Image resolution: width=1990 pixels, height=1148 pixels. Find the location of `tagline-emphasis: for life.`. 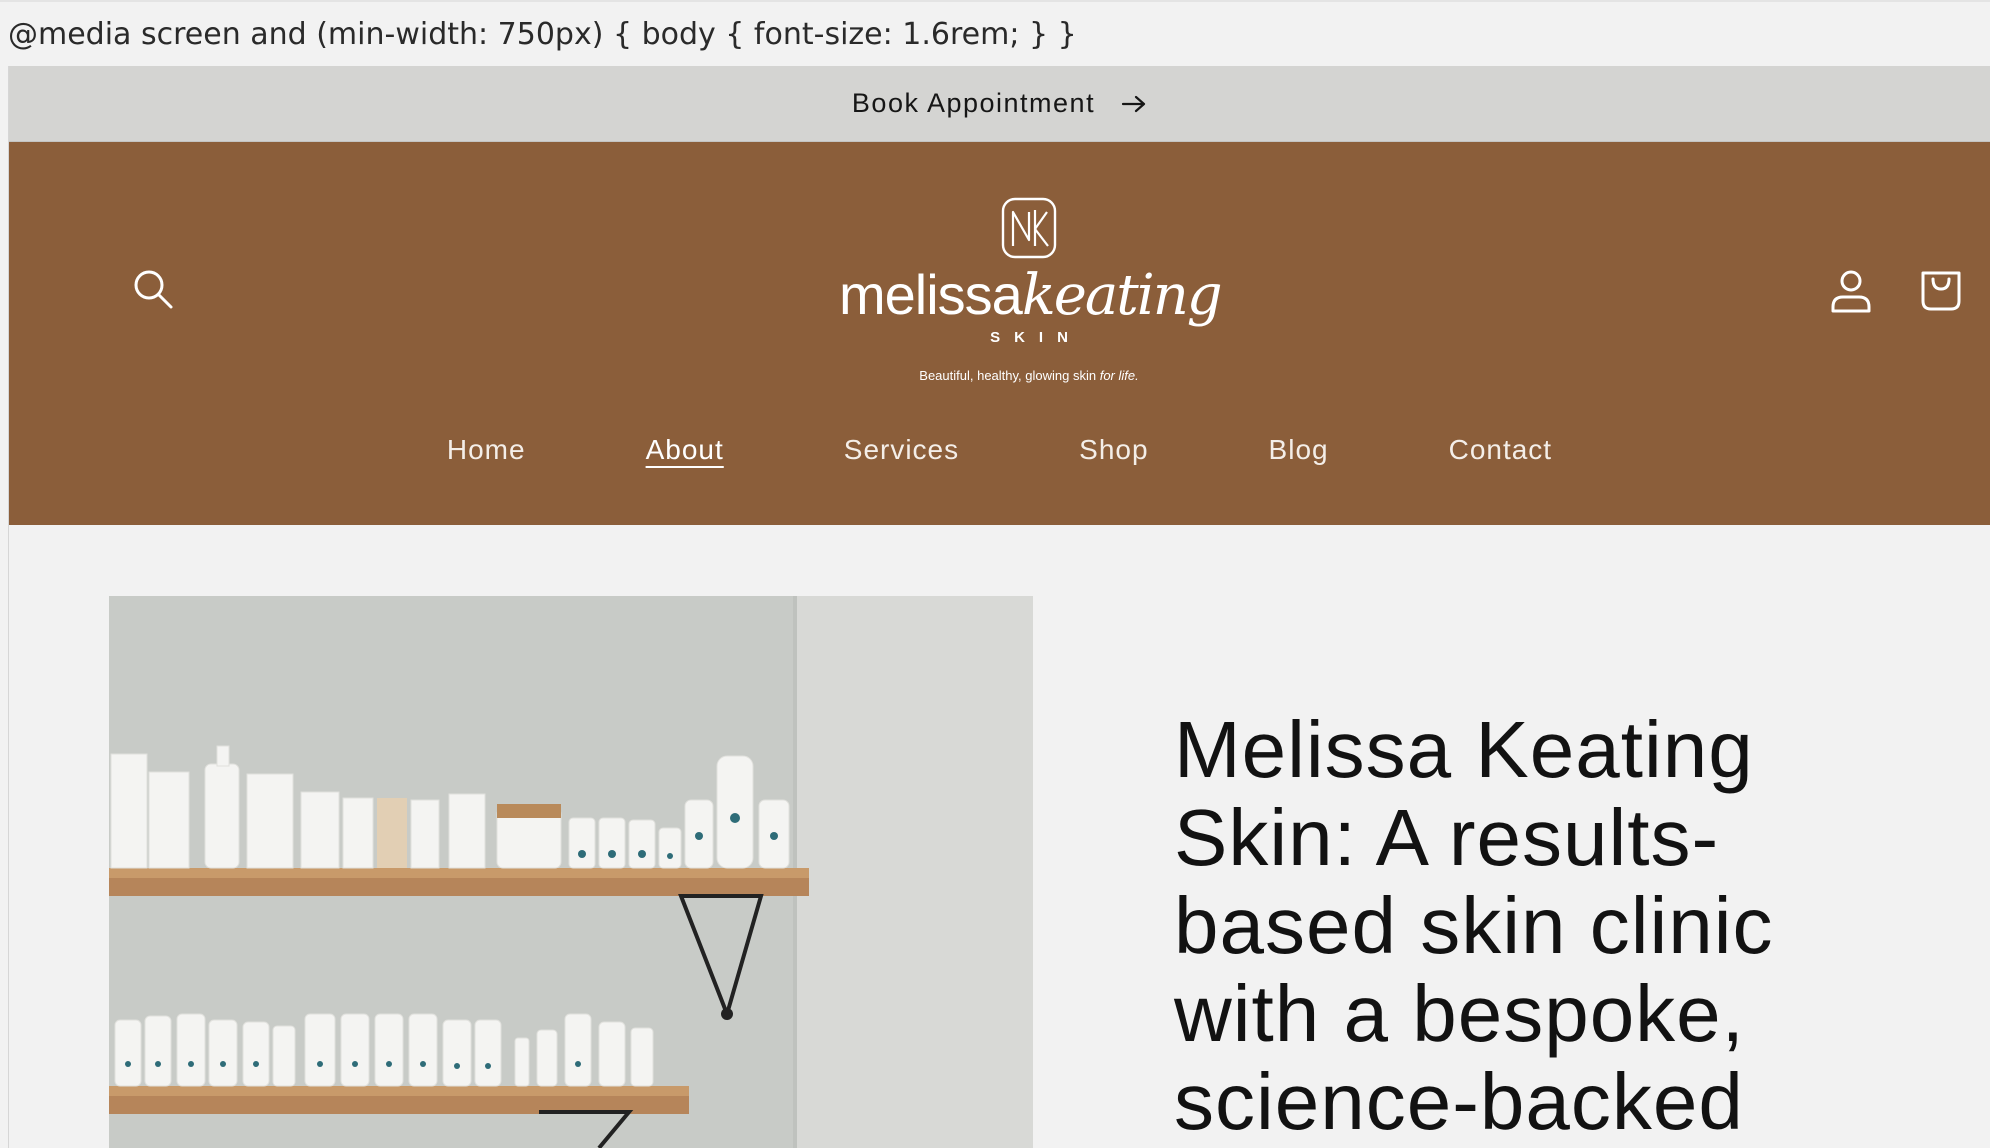

tagline-emphasis: for life. is located at coordinates (1119, 375).